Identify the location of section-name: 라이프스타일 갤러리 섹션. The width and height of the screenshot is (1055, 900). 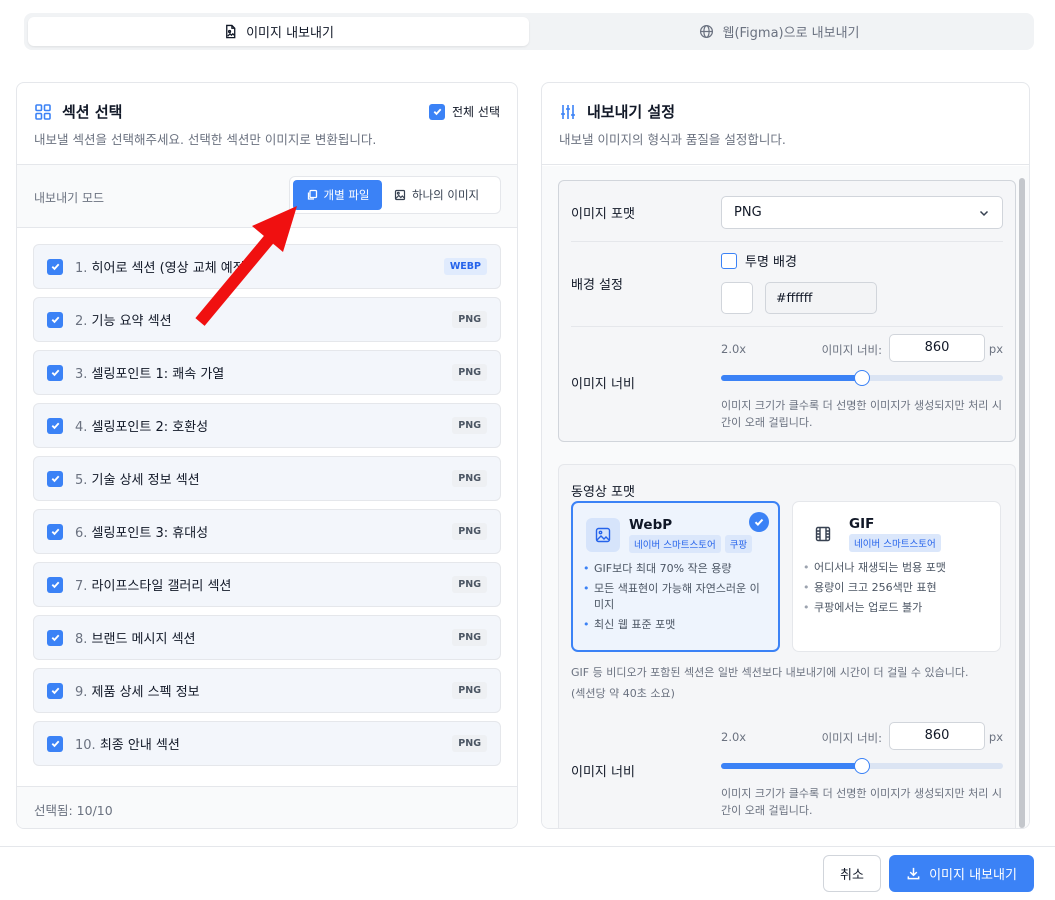
(161, 586).